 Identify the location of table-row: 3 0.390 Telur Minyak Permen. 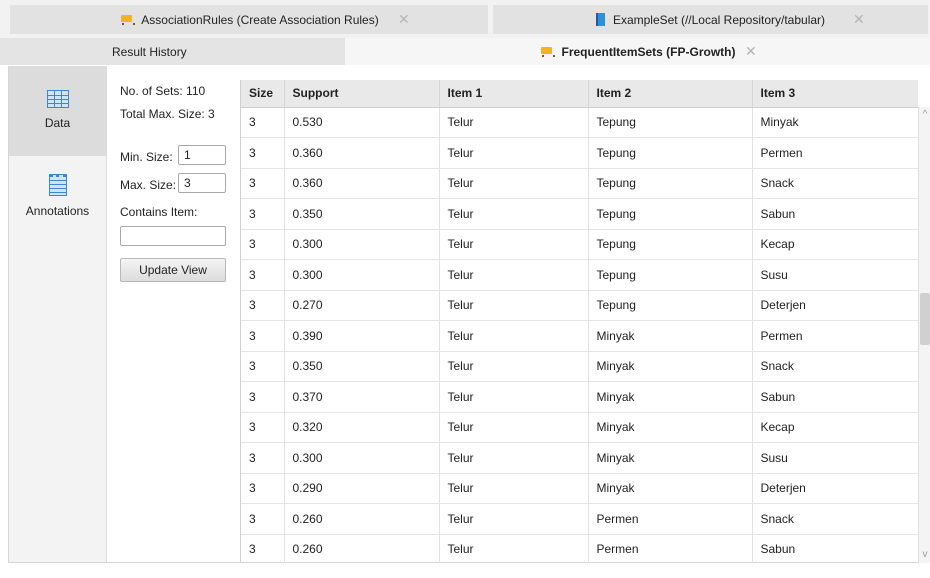
(579, 336).